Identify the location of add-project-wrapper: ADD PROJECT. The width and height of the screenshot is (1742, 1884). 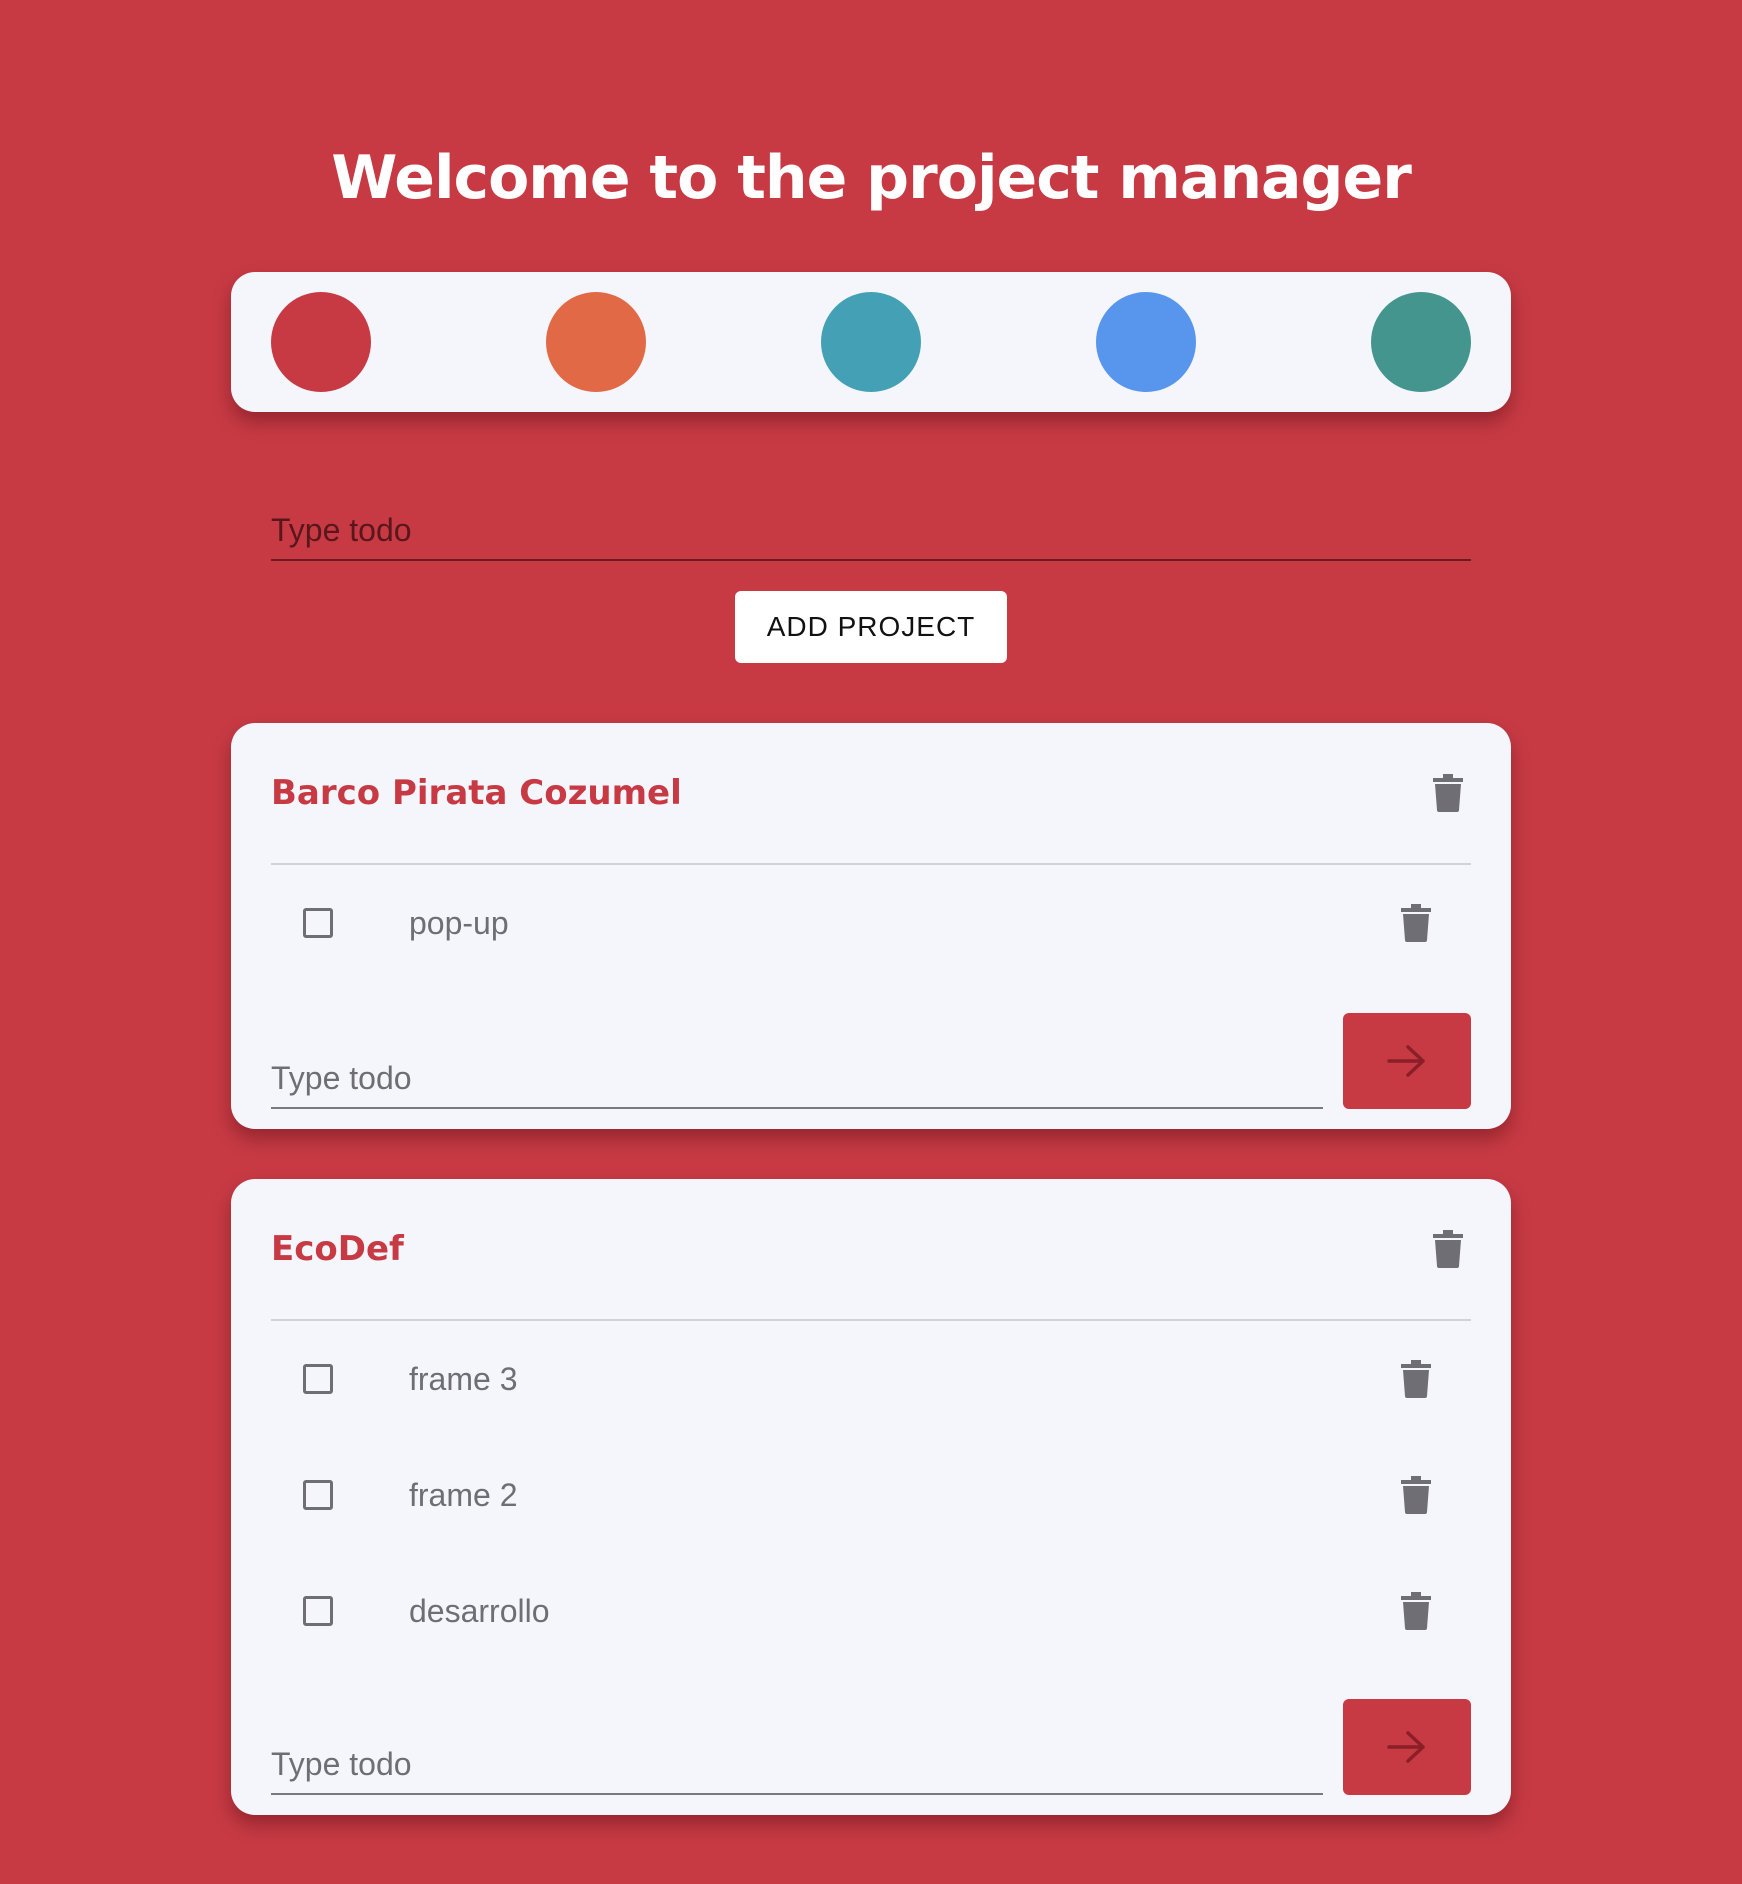
(871, 627).